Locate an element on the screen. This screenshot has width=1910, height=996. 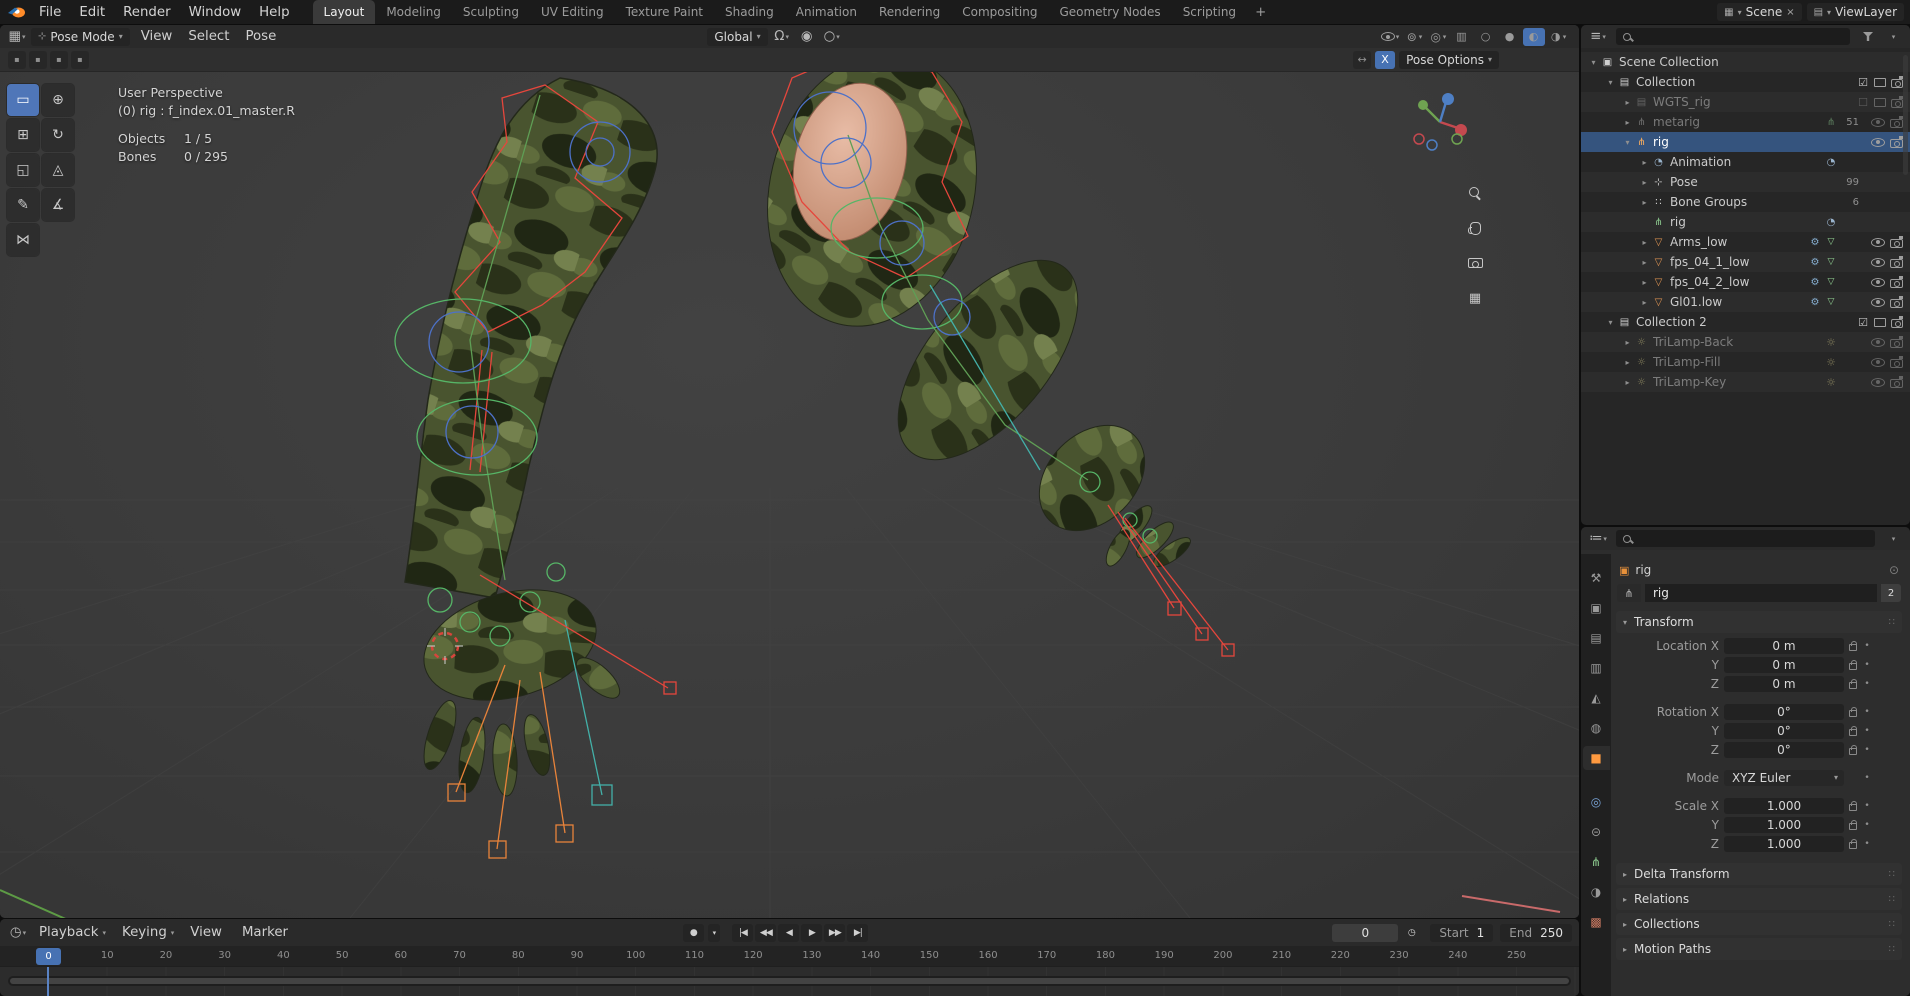
zoom-icon is located at coordinates (1475, 193).